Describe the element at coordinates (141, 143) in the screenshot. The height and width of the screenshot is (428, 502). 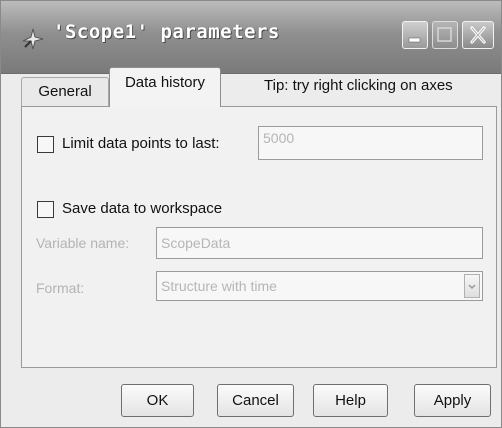
I see `limit-data-points-label: Limit data points to last:` at that location.